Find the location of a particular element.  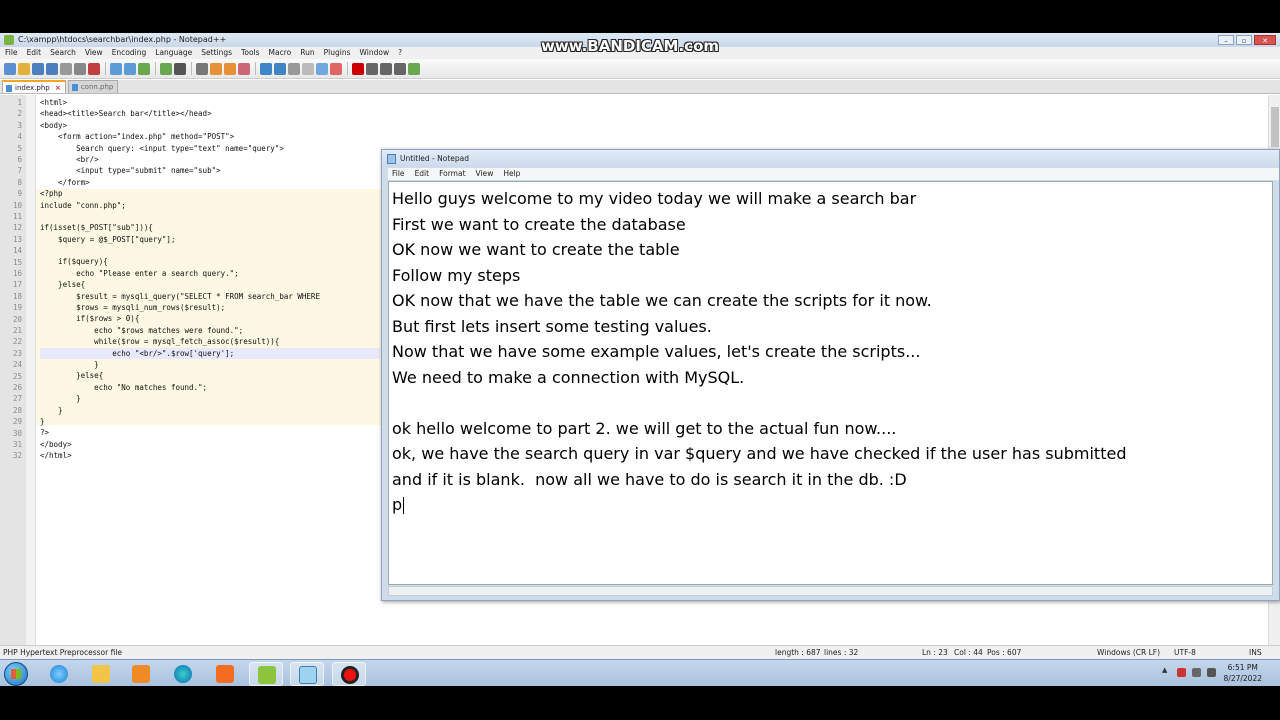

npp-menu-item: ? is located at coordinates (400, 53).